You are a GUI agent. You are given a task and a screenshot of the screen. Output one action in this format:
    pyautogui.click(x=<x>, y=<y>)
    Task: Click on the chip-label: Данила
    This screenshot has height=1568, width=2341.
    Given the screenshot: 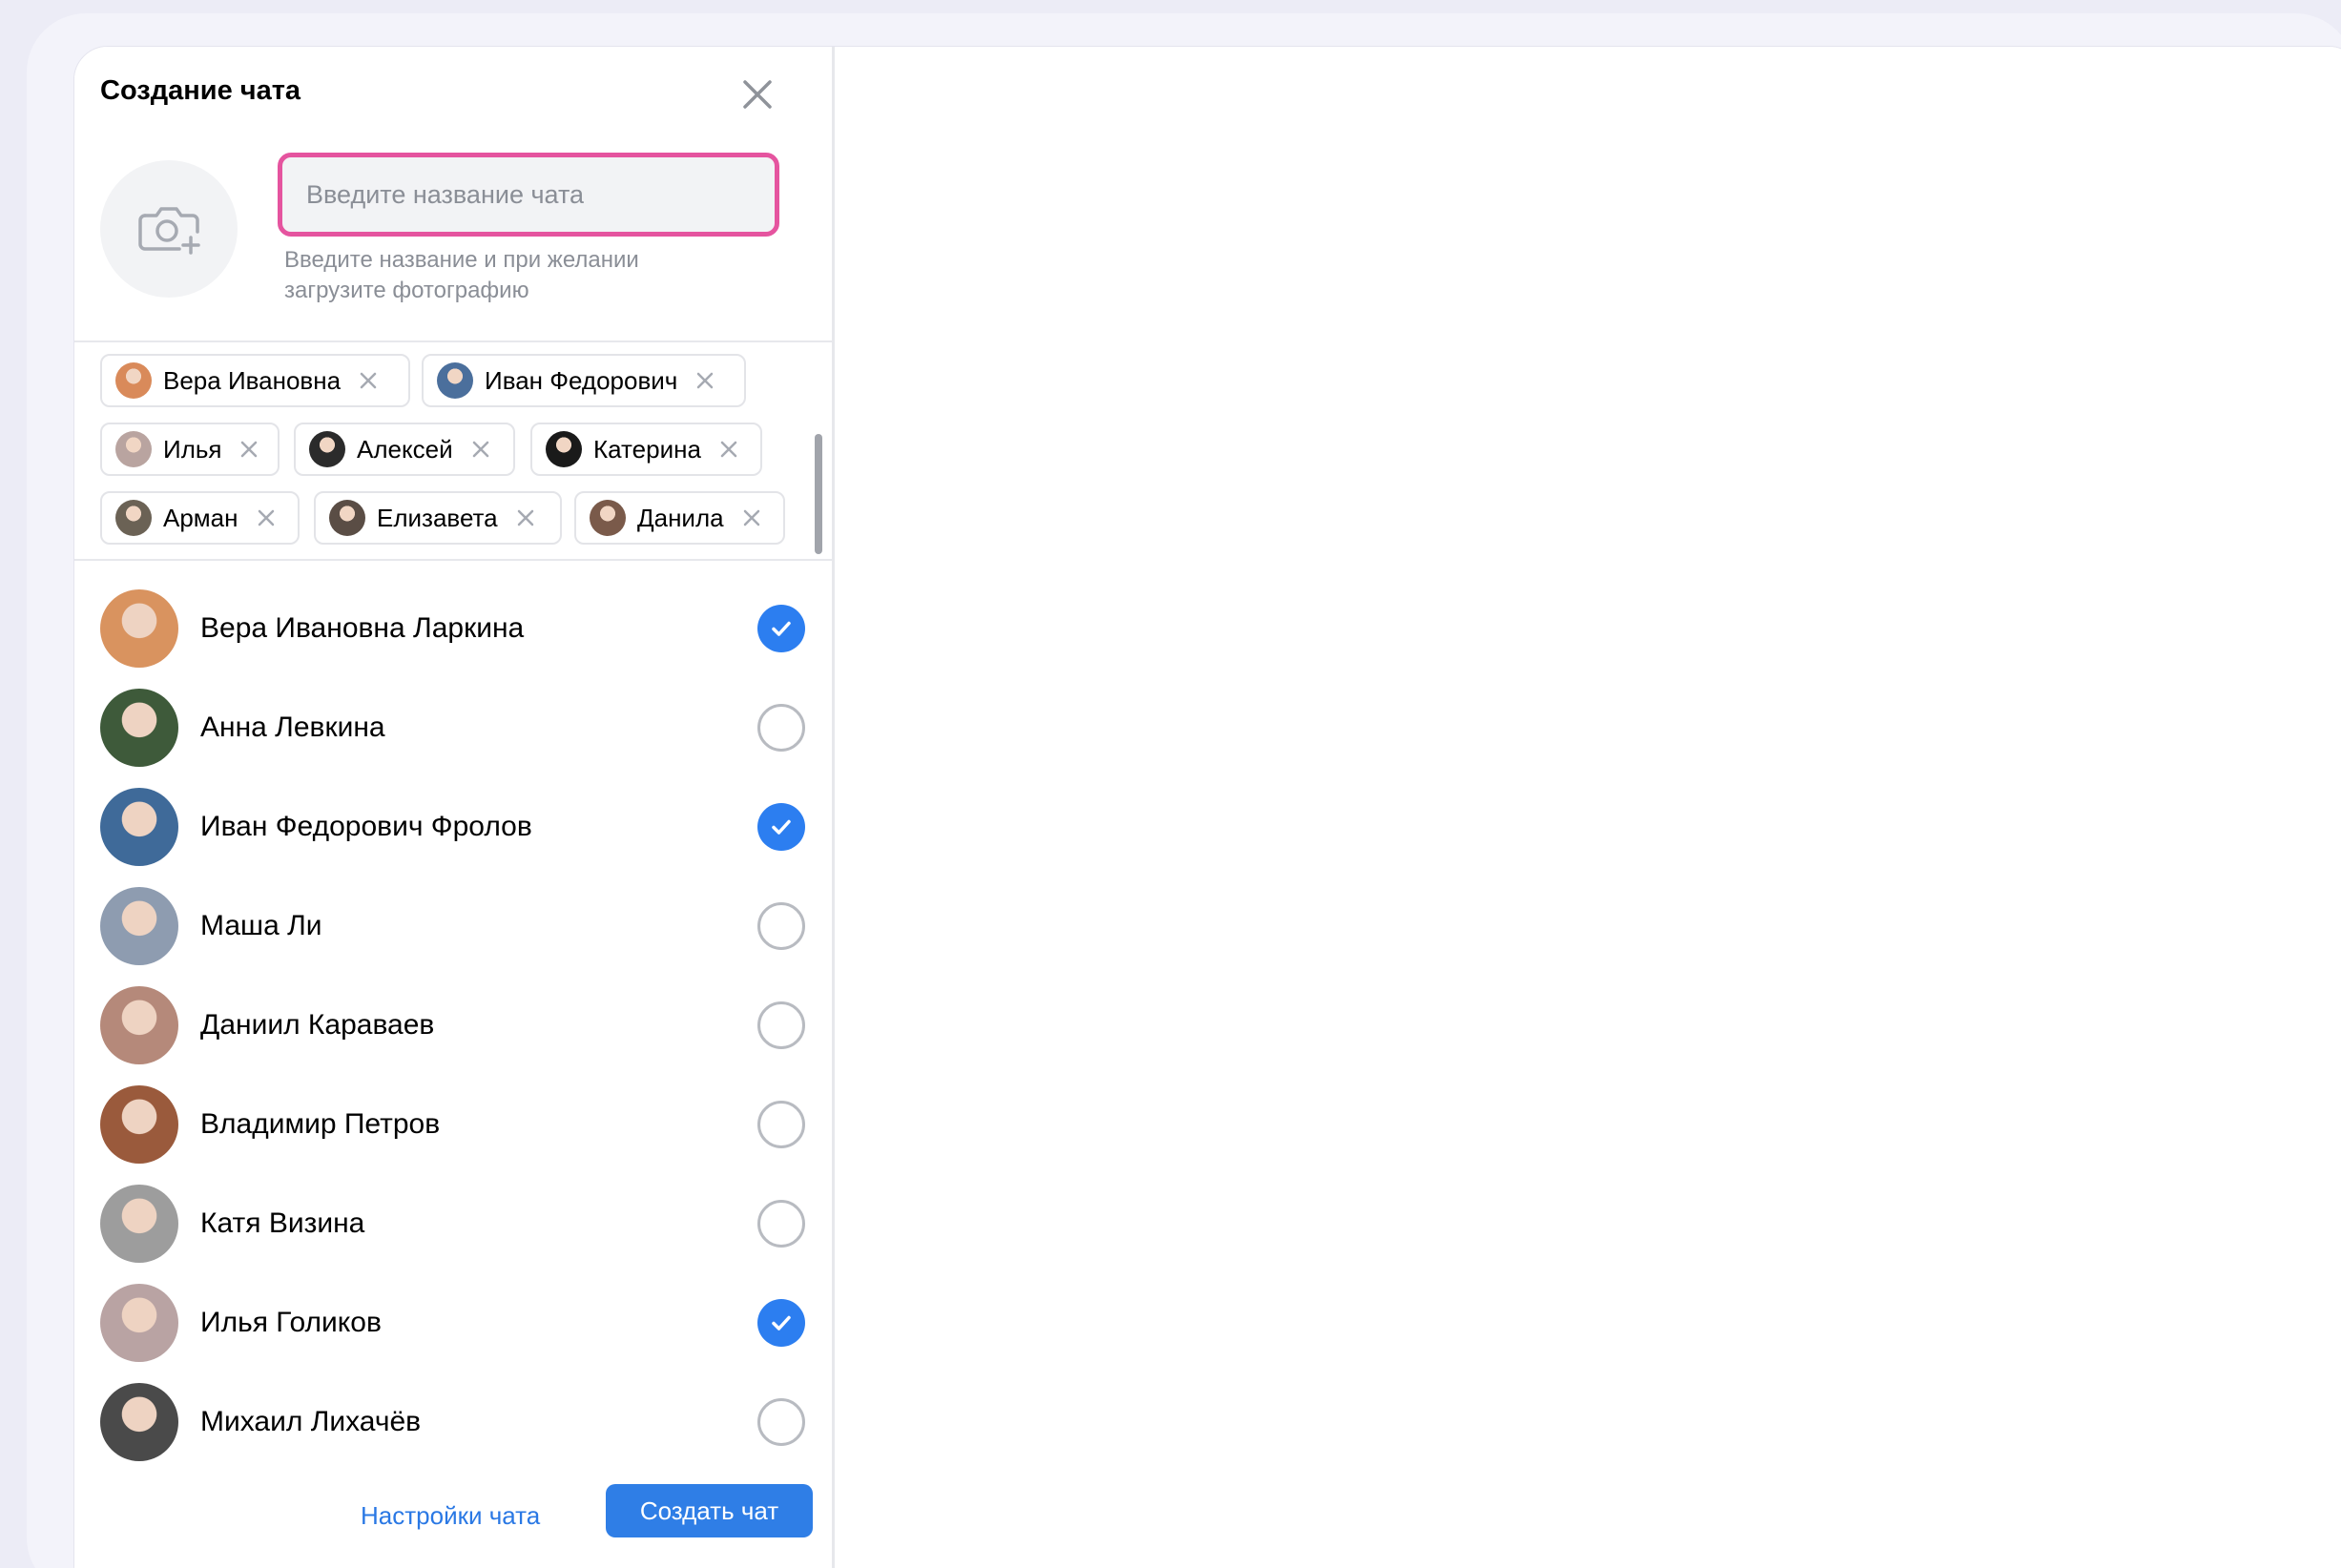 What is the action you would take?
    pyautogui.click(x=680, y=517)
    